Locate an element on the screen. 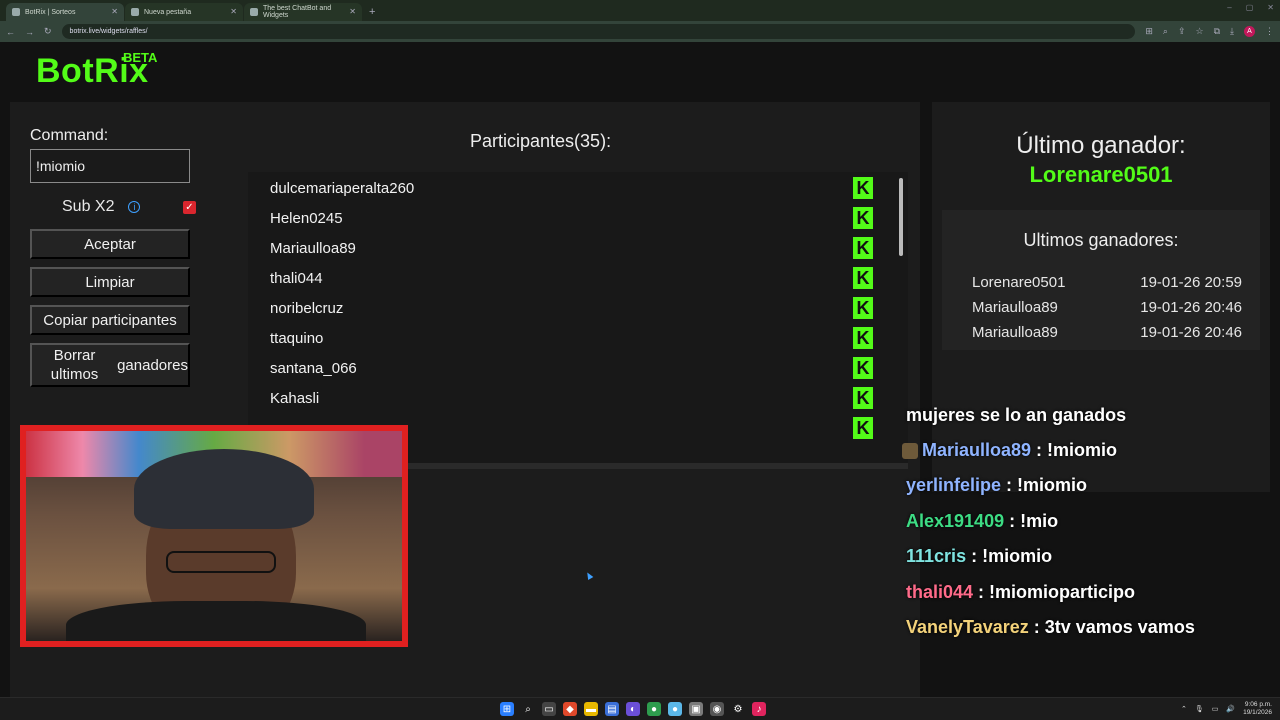 The width and height of the screenshot is (1280, 720). chat-text: : !miomio is located at coordinates (1009, 556).